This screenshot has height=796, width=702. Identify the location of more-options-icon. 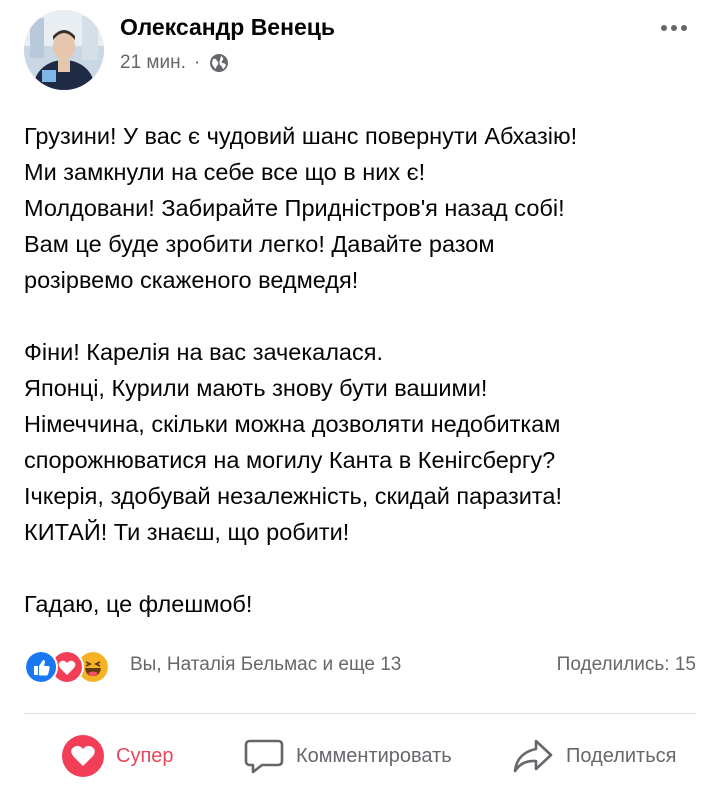
(674, 28).